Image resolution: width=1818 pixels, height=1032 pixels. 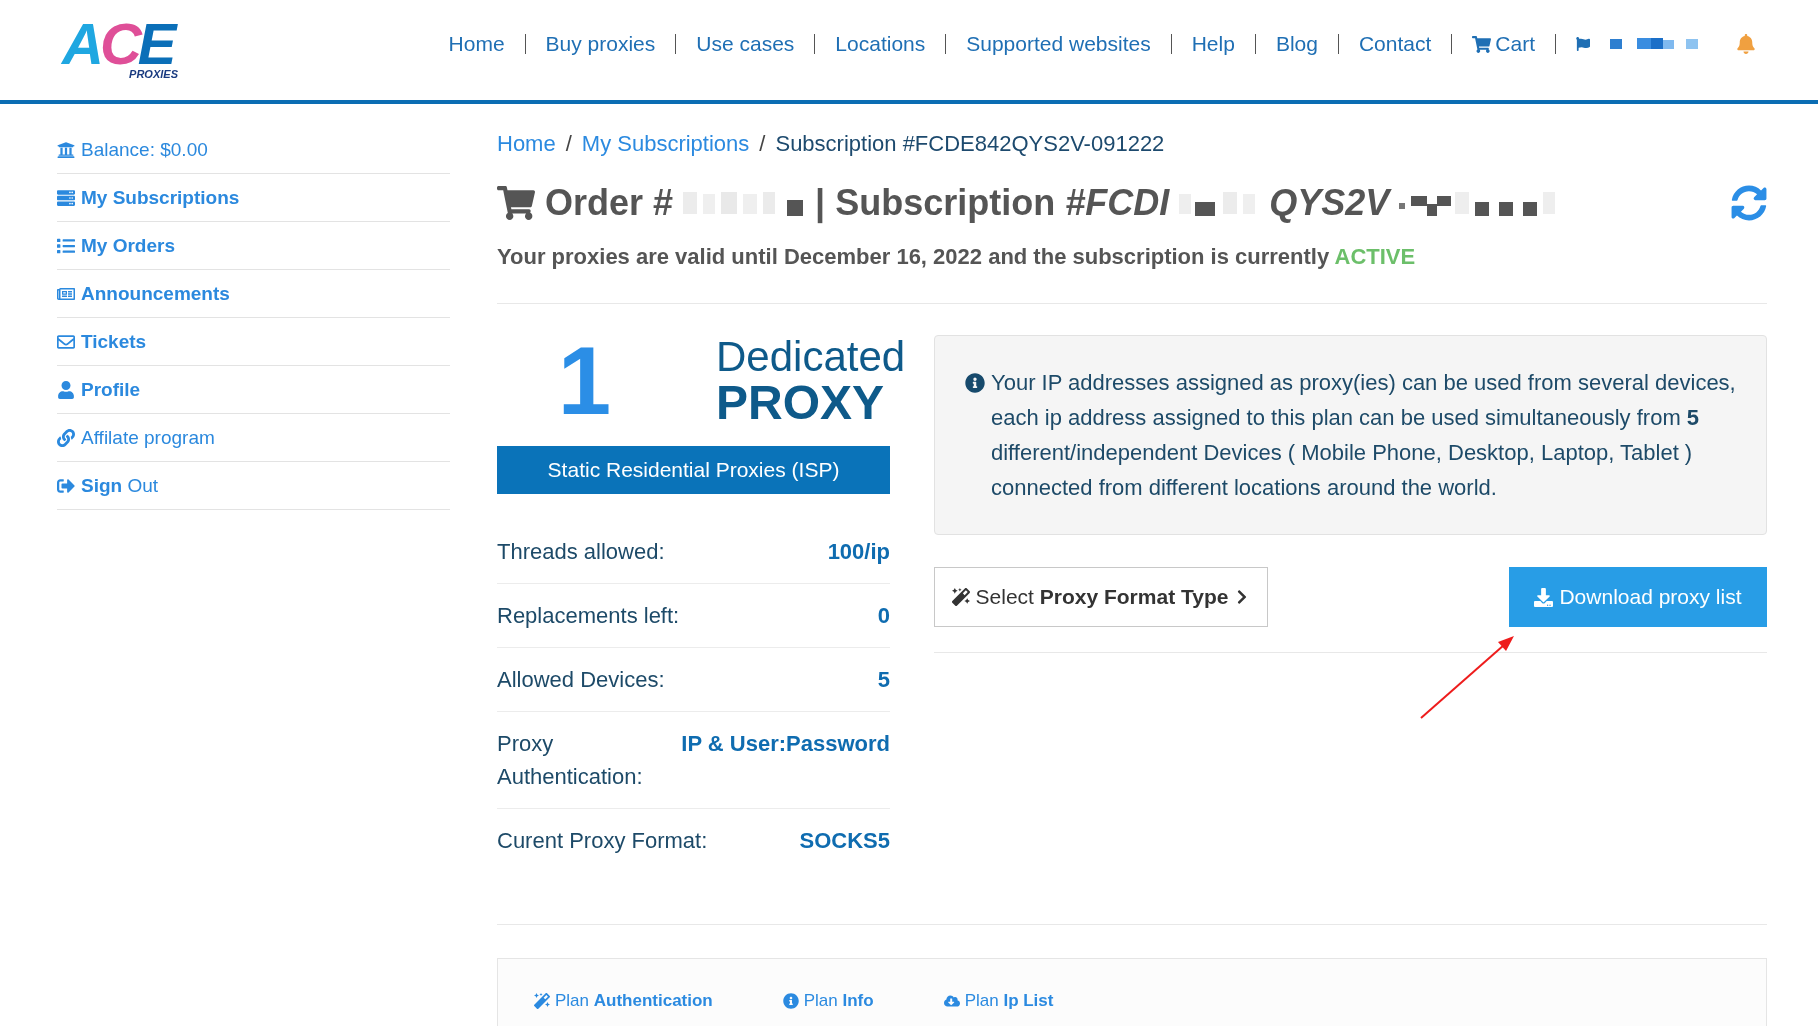 What do you see at coordinates (253, 198) in the screenshot?
I see `sidebar-item: My Subscriptions` at bounding box center [253, 198].